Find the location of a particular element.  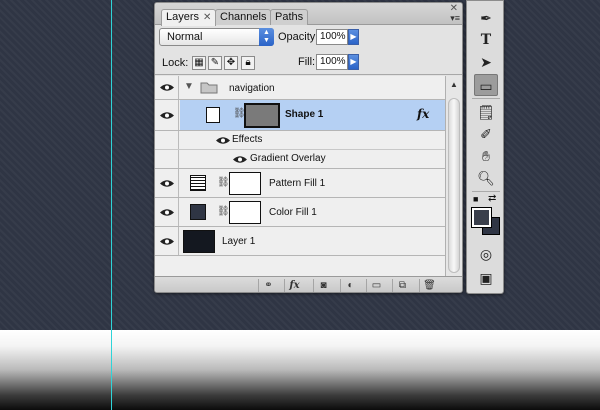

layer-name: Color Fill 1 is located at coordinates (293, 212).